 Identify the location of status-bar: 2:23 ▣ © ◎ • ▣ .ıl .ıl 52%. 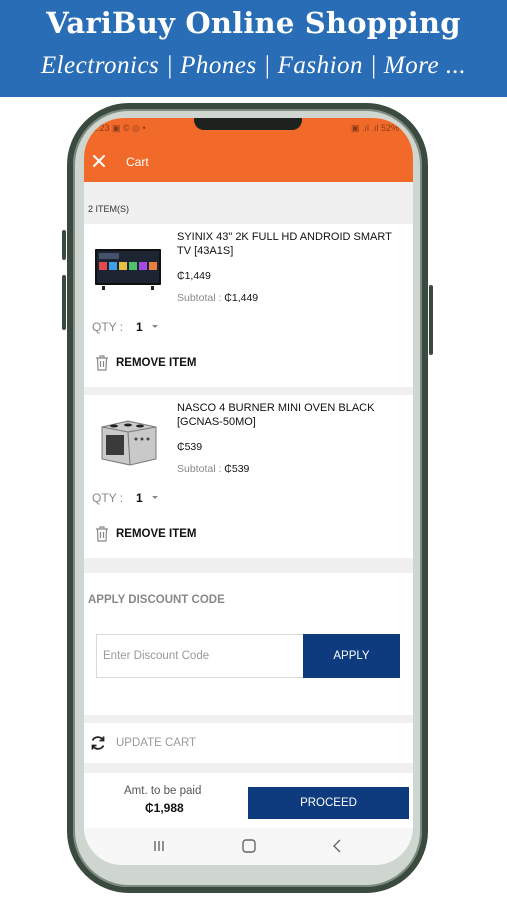
(248, 131).